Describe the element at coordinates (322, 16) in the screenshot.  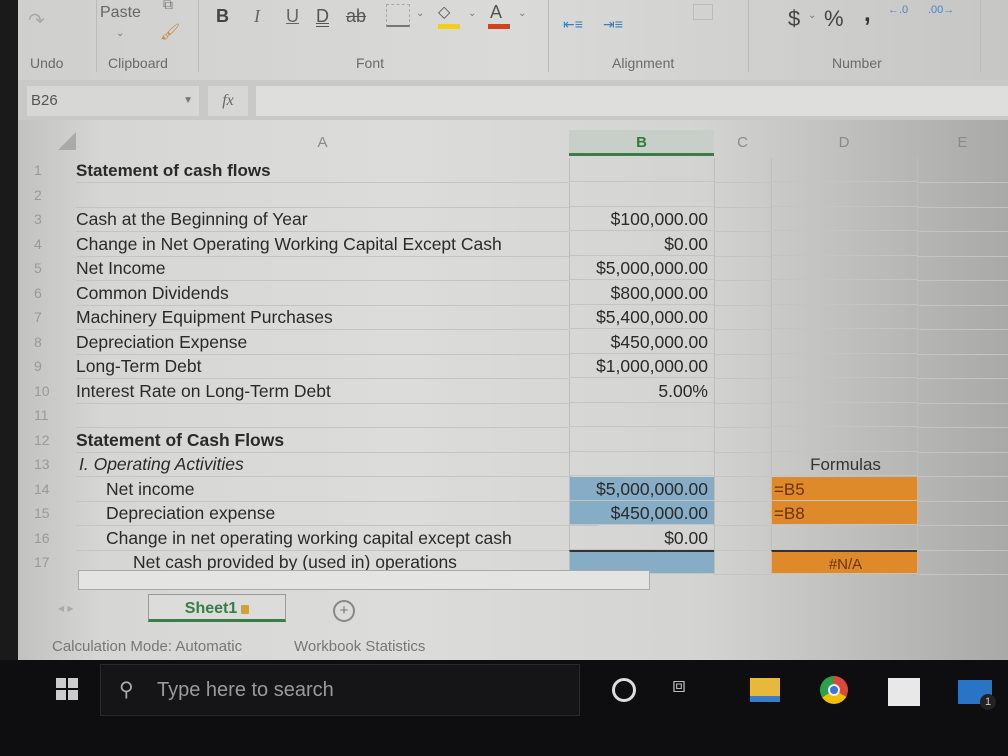
I see `double-underline-button: D` at that location.